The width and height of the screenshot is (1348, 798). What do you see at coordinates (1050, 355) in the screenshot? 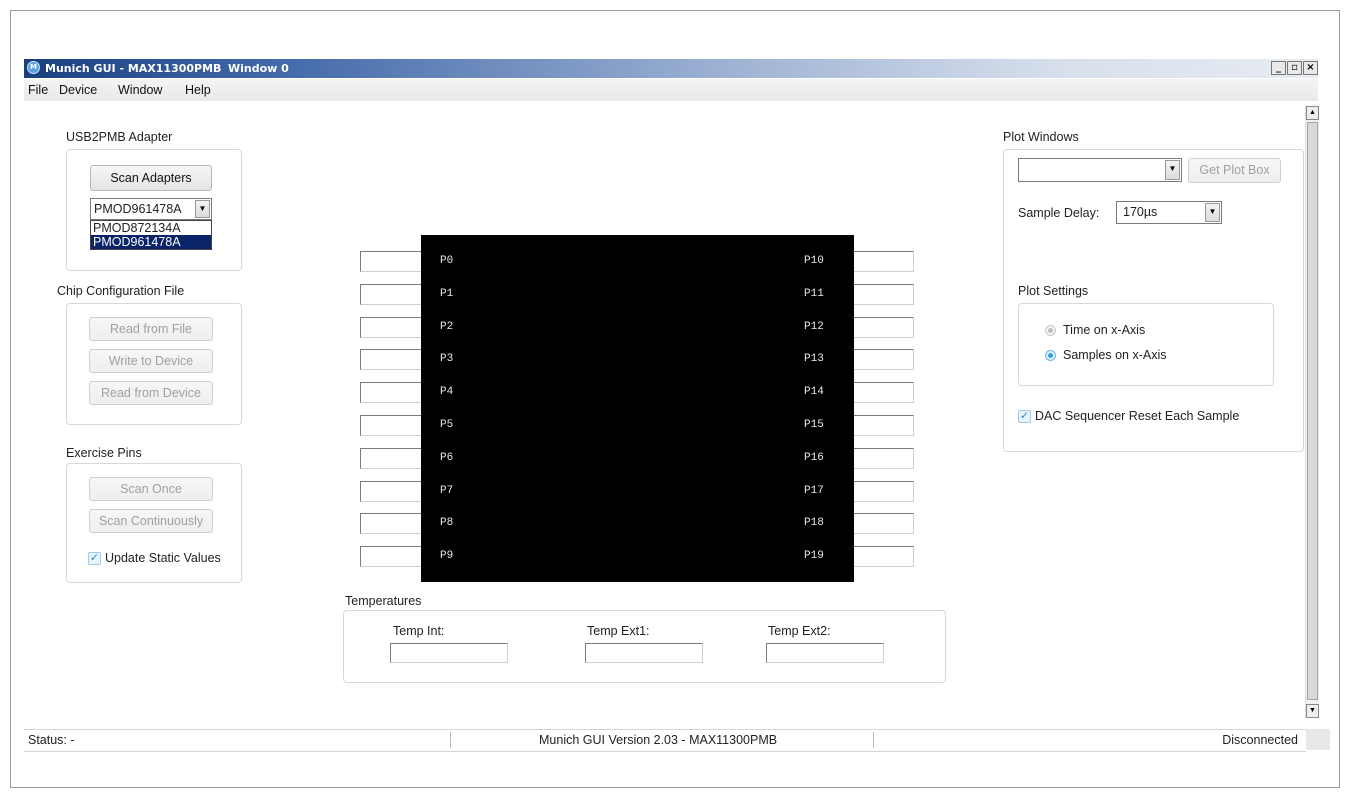
I see `samples-axis-radio` at bounding box center [1050, 355].